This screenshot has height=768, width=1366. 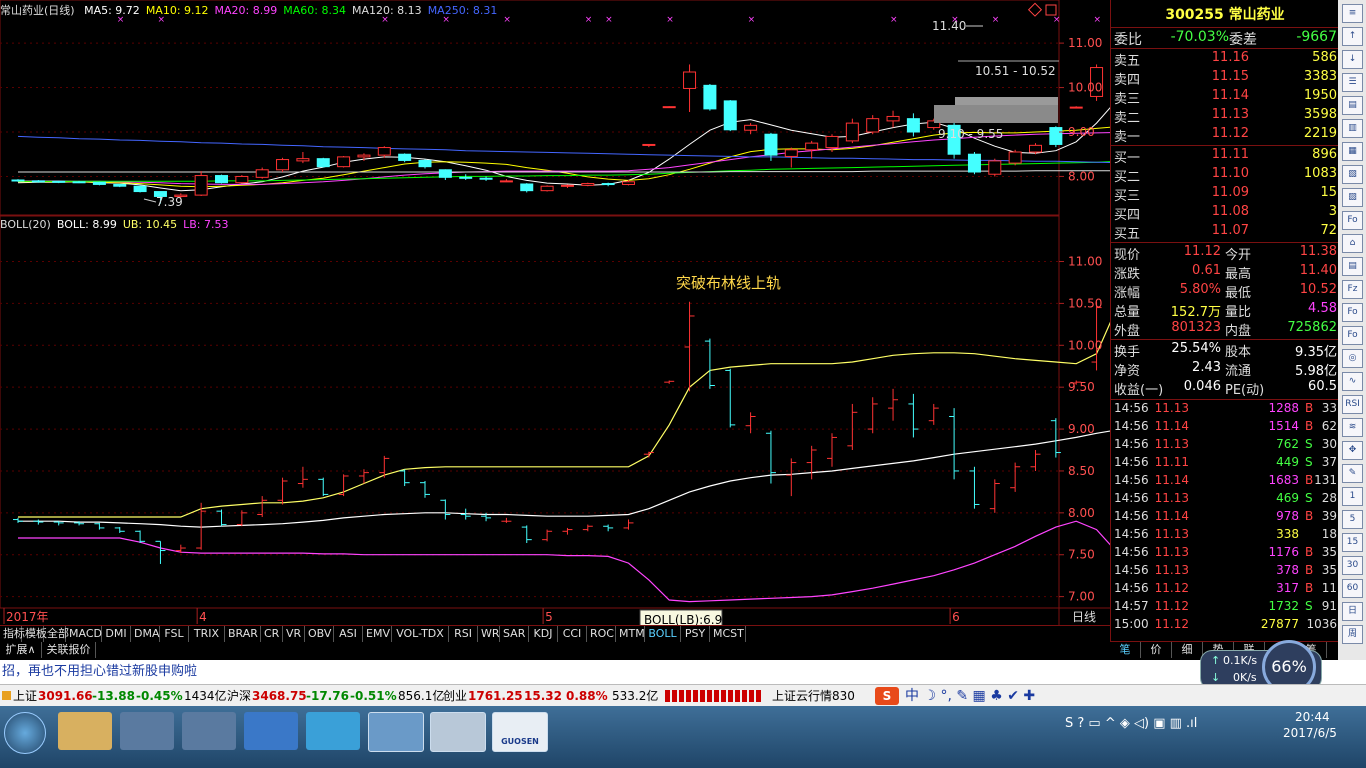 I want to click on side-tool-icon: 周, so click(x=1352, y=634).